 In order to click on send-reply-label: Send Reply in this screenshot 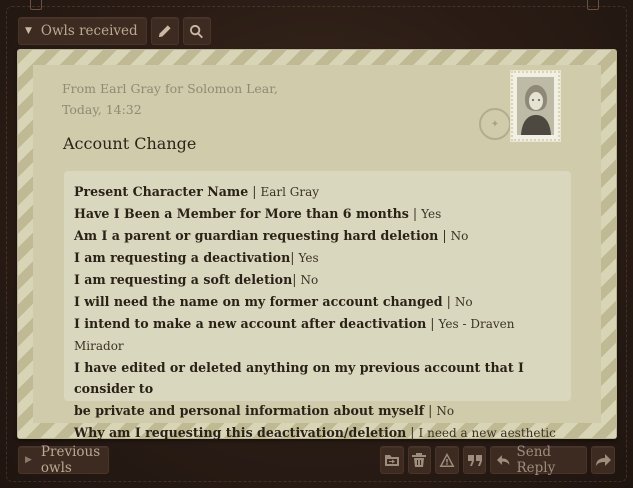, I will do `click(536, 460)`.